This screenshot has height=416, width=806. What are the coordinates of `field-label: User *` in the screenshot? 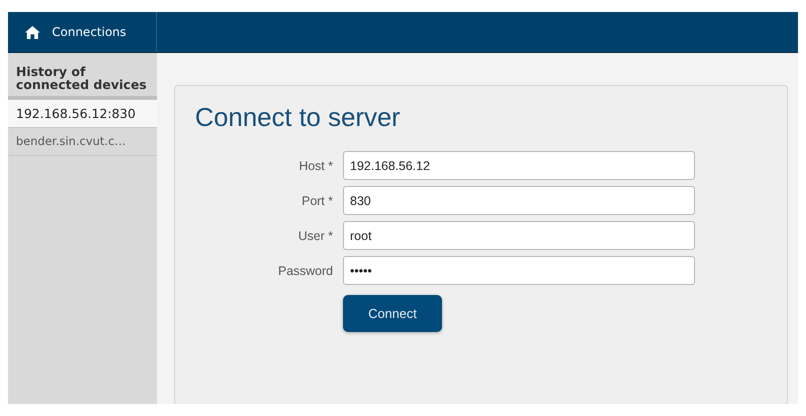 It's located at (315, 235).